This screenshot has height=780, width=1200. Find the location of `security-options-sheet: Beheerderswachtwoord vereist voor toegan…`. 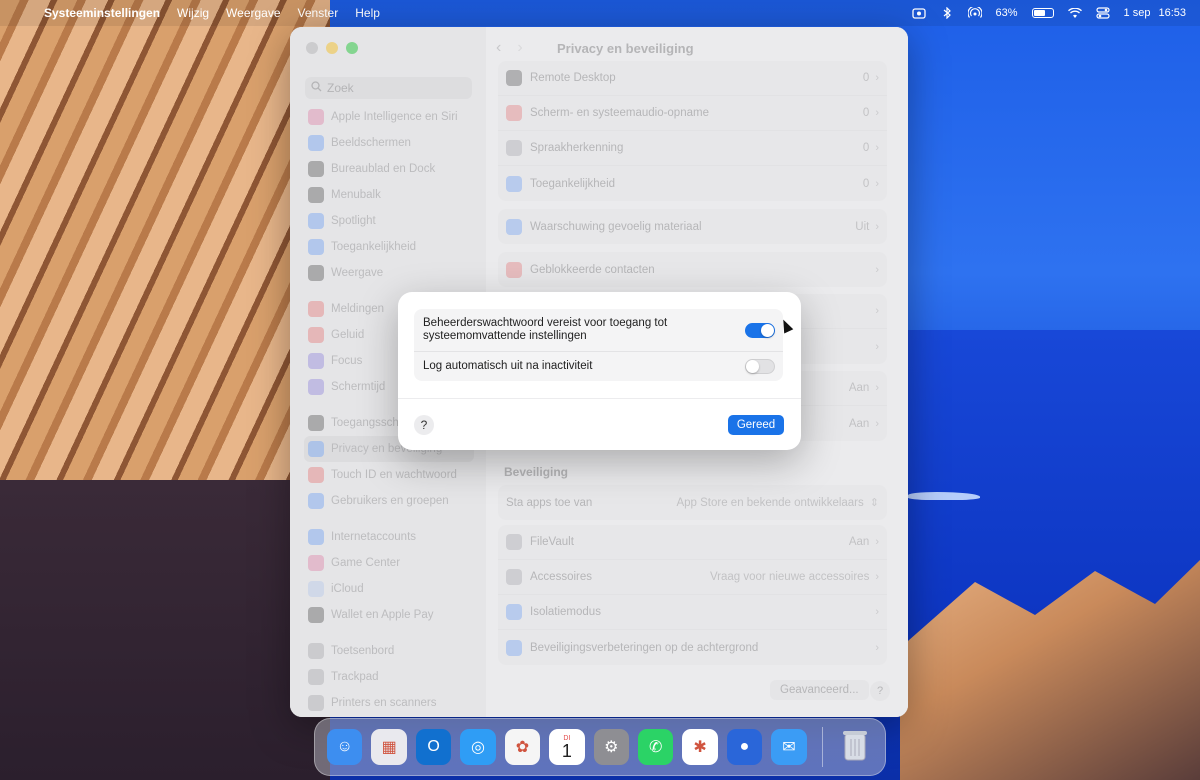

security-options-sheet: Beheerderswachtwoord vereist voor toegan… is located at coordinates (599, 371).